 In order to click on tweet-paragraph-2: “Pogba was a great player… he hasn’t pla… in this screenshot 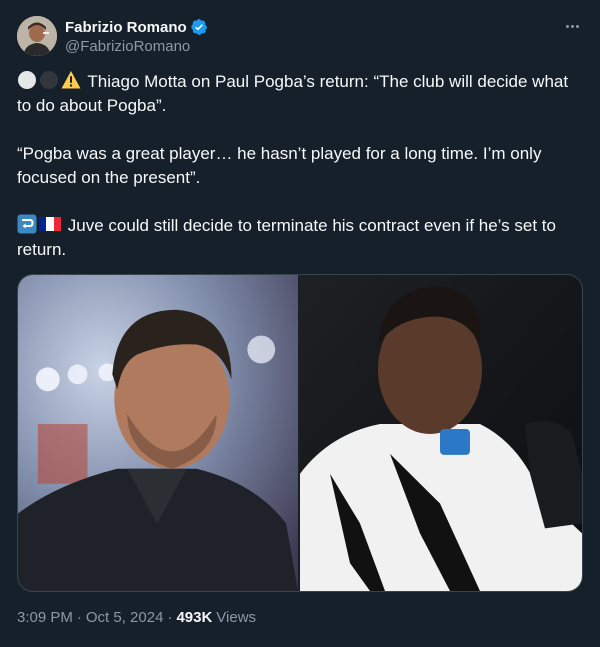, I will do `click(300, 166)`.